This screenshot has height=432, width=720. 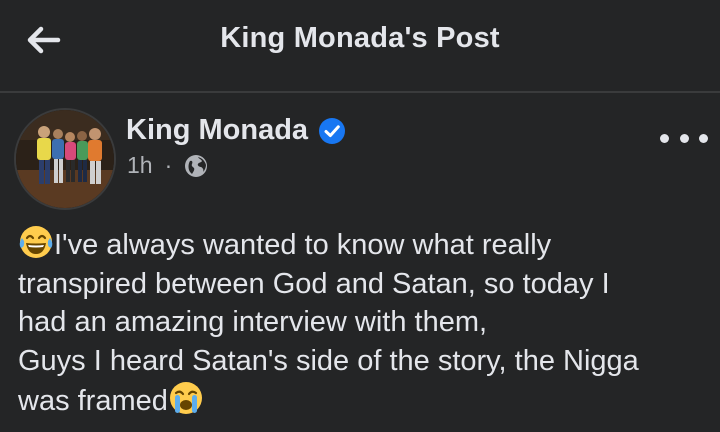 I want to click on more-options-button, so click(x=684, y=138).